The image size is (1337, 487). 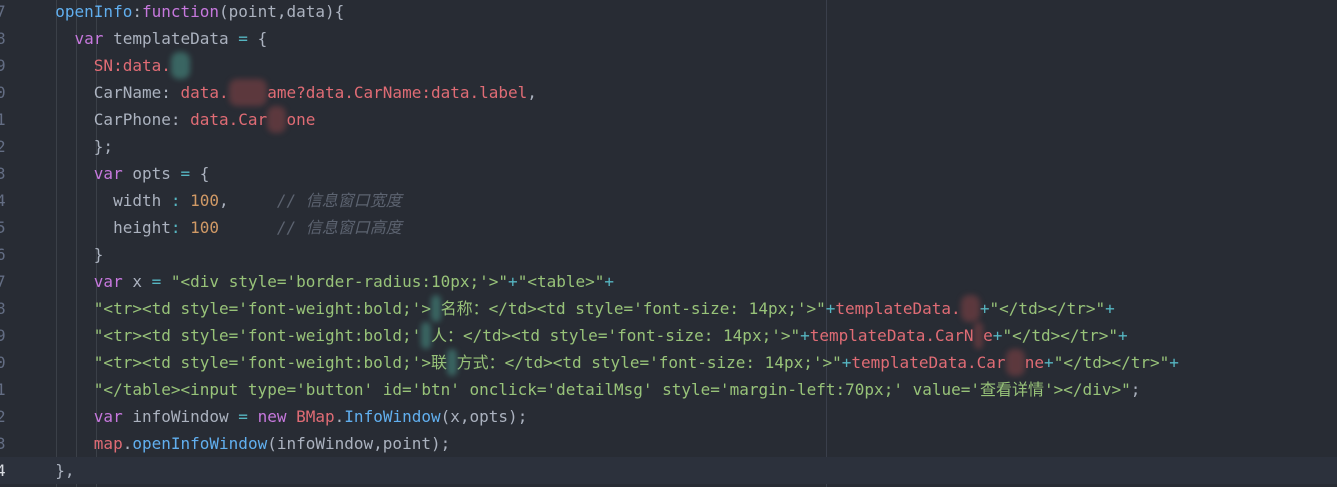 What do you see at coordinates (175, 119) in the screenshot?
I see `code-text: CarPhone: data.Car one` at bounding box center [175, 119].